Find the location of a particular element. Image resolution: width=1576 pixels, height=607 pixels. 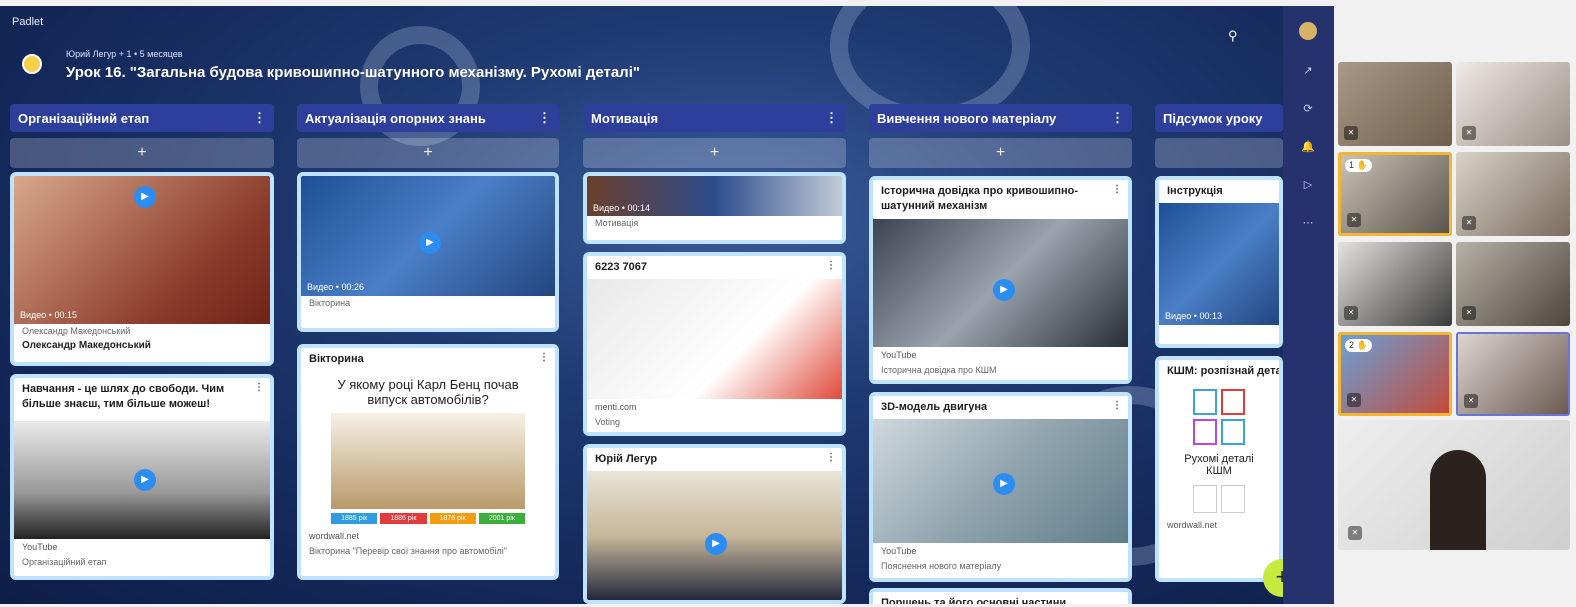

post-card: ▶ Видео • 00:26 Вікторина is located at coordinates (428, 252).